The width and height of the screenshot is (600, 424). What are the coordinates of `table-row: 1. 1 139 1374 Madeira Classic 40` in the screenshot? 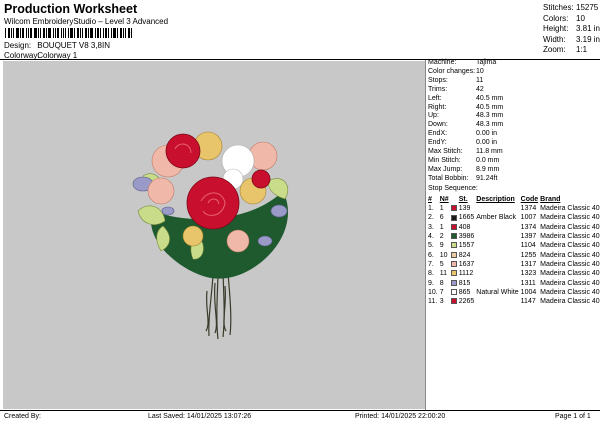 It's located at (514, 208).